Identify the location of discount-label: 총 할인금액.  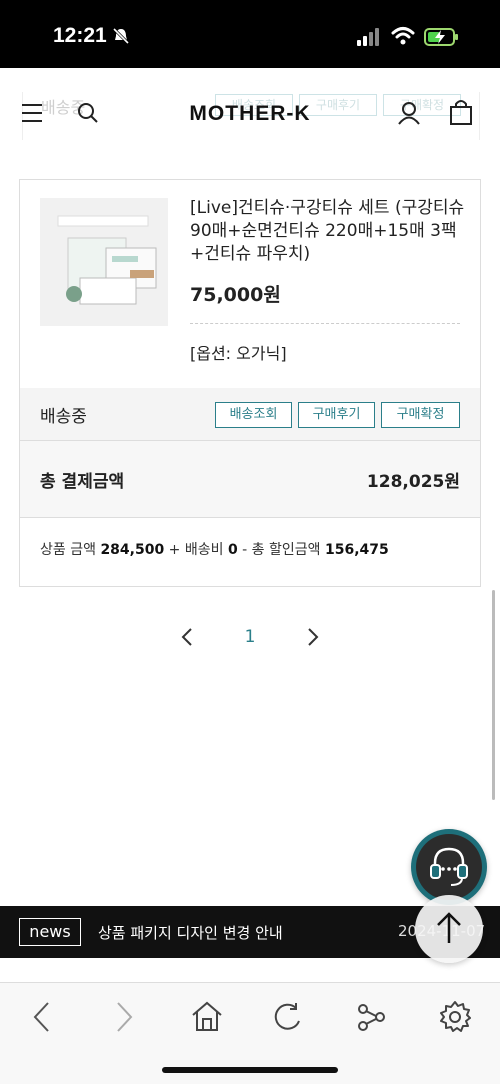
(286, 550).